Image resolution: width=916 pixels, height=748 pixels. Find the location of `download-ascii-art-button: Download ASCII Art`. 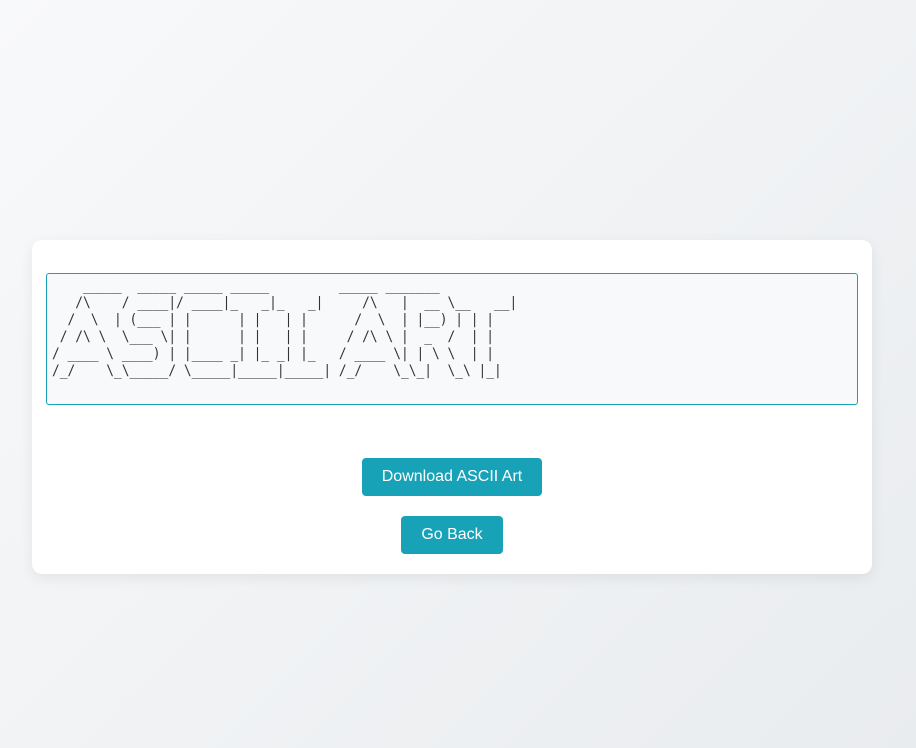

download-ascii-art-button: Download ASCII Art is located at coordinates (452, 477).